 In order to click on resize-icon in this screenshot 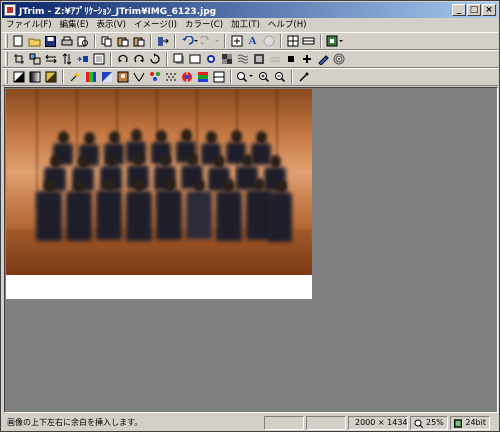, I will do `click(34, 59)`.